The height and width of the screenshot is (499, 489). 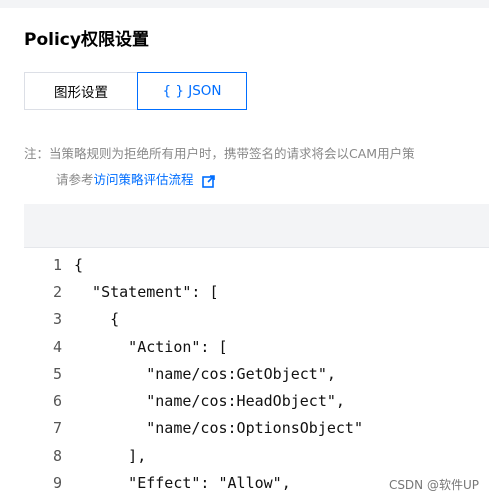 What do you see at coordinates (110, 455) in the screenshot?
I see `code-text: ],` at bounding box center [110, 455].